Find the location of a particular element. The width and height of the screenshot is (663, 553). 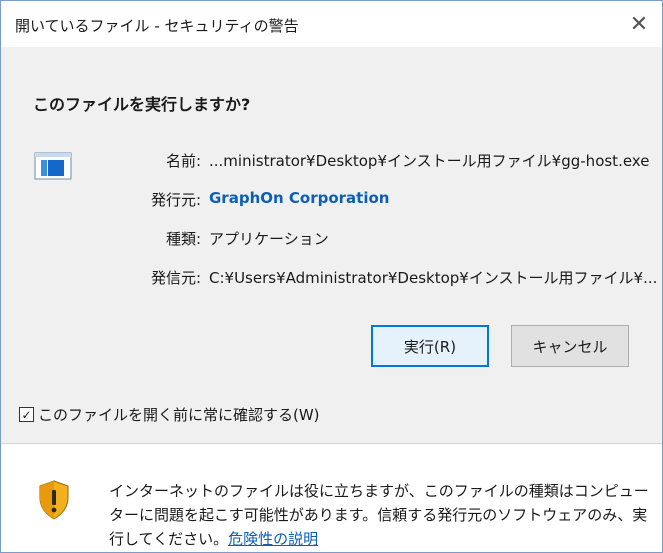

window-title: 開いているファイル - セキュリティの警告 is located at coordinates (157, 26).